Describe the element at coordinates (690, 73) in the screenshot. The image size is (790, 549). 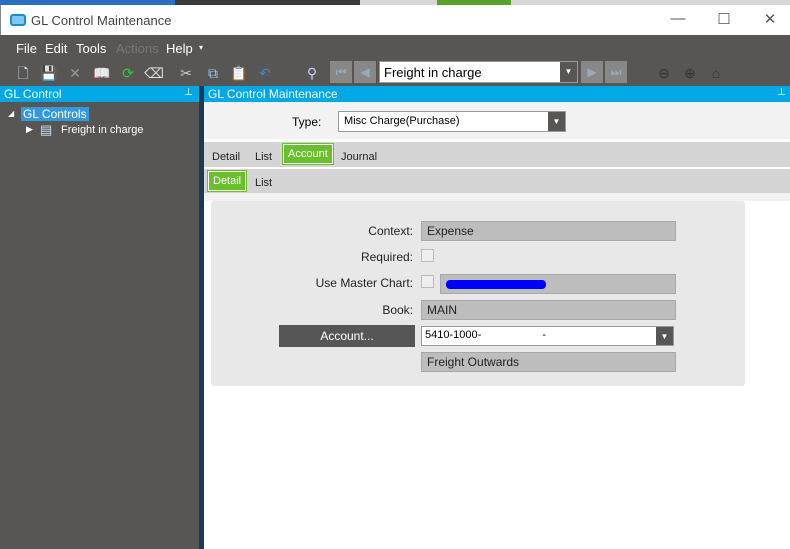
I see `forward-icon: ⊕` at that location.